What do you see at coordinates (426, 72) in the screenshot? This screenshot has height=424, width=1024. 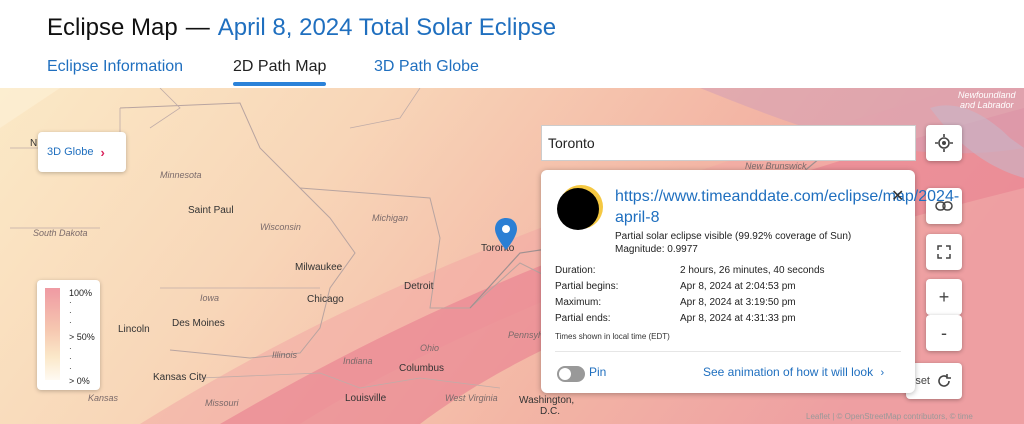 I see `tab-3d-path-globe: 3D Path Globe` at bounding box center [426, 72].